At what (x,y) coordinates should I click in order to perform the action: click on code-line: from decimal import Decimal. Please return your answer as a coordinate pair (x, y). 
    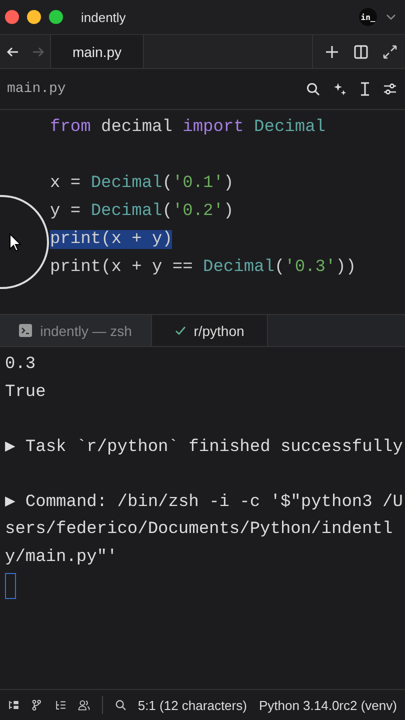
    Looking at the image, I should click on (188, 127).